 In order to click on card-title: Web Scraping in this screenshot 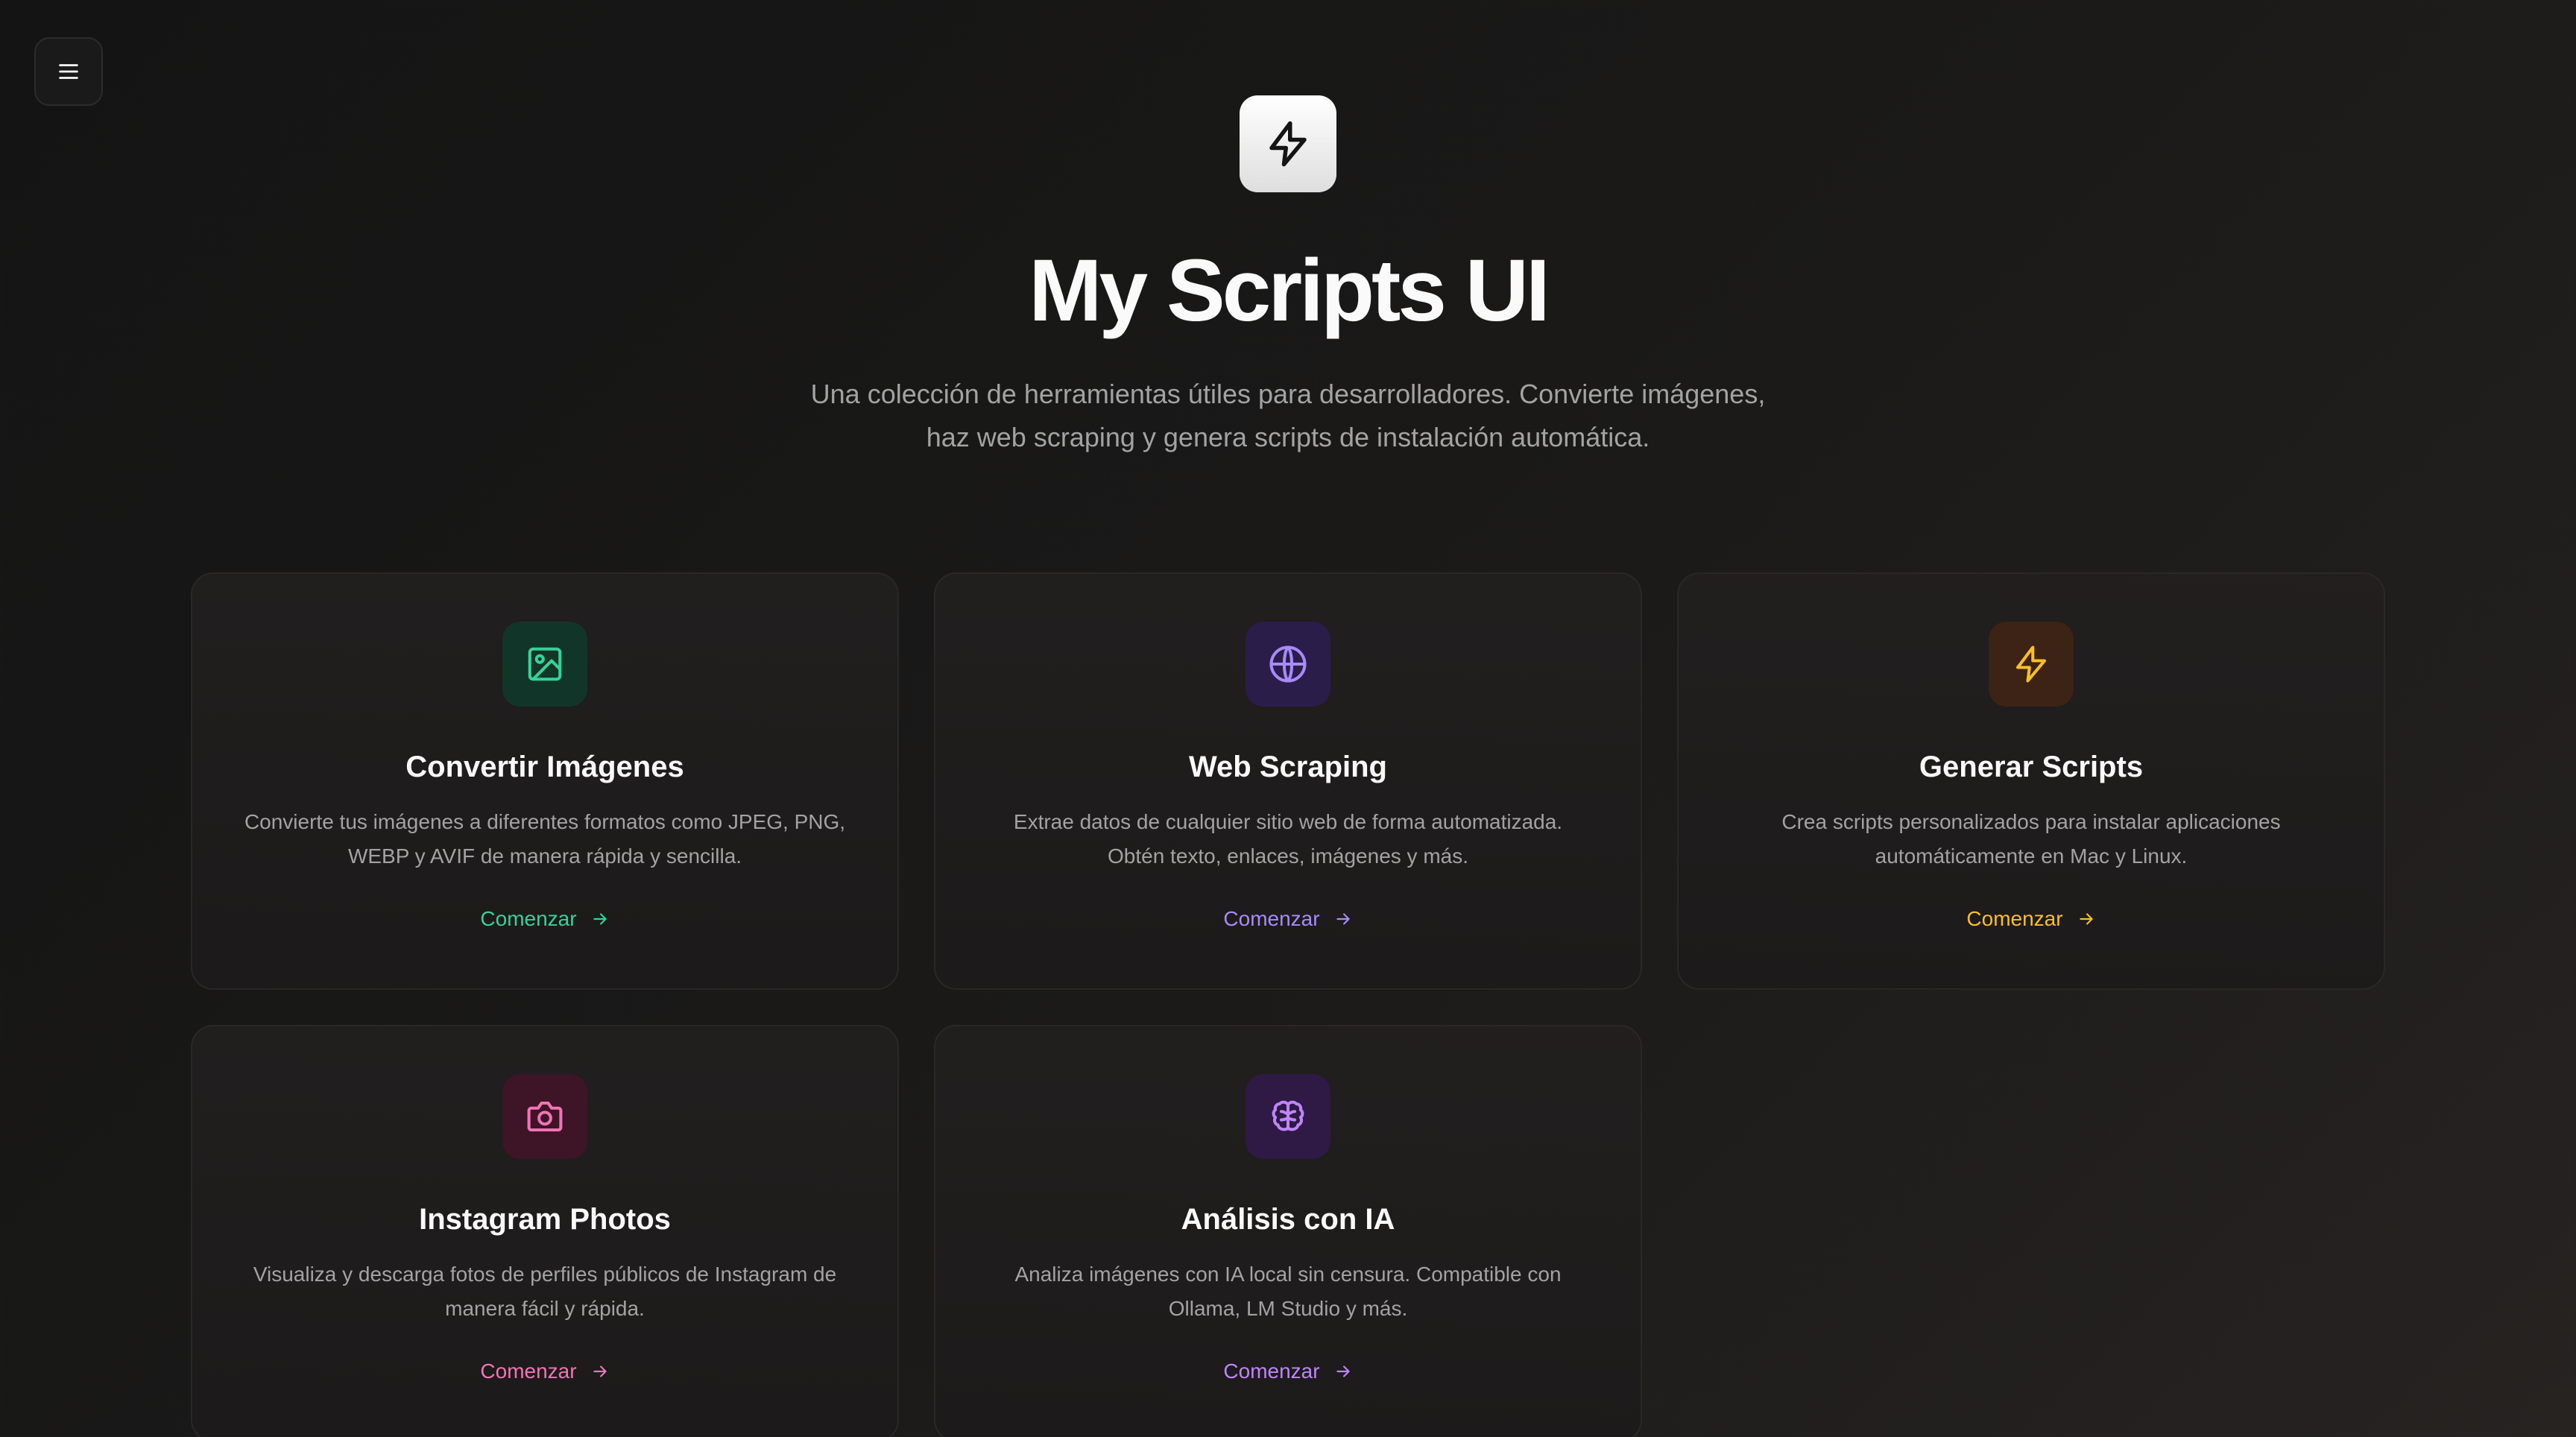, I will do `click(1288, 767)`.